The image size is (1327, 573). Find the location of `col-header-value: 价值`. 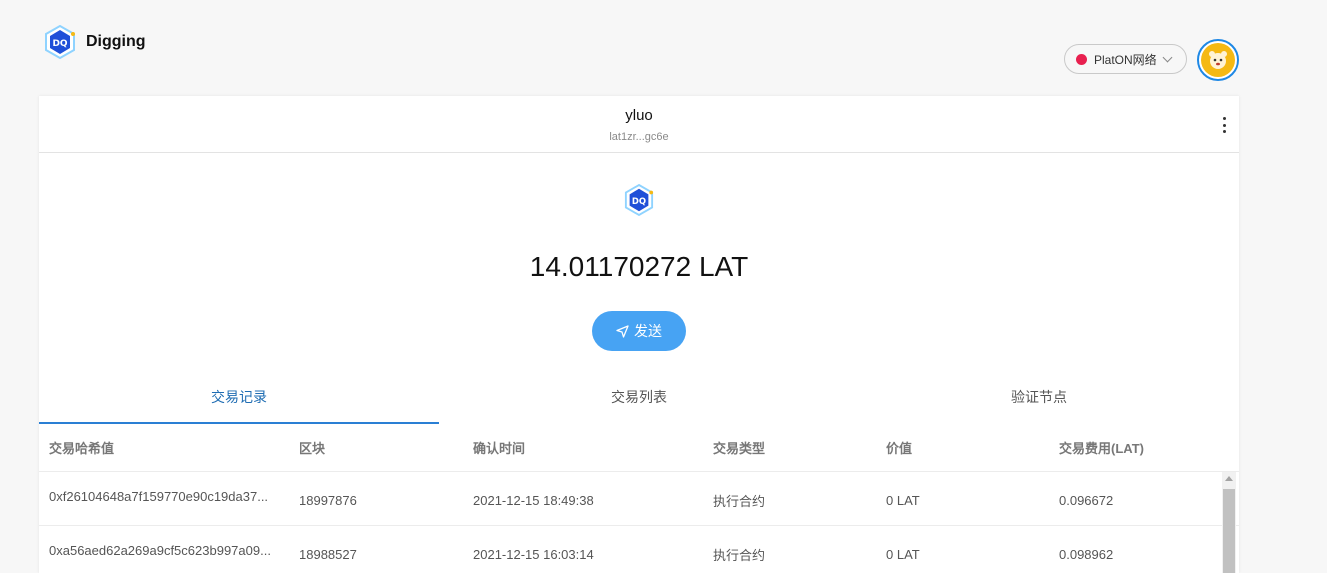

col-header-value: 价值 is located at coordinates (899, 448).